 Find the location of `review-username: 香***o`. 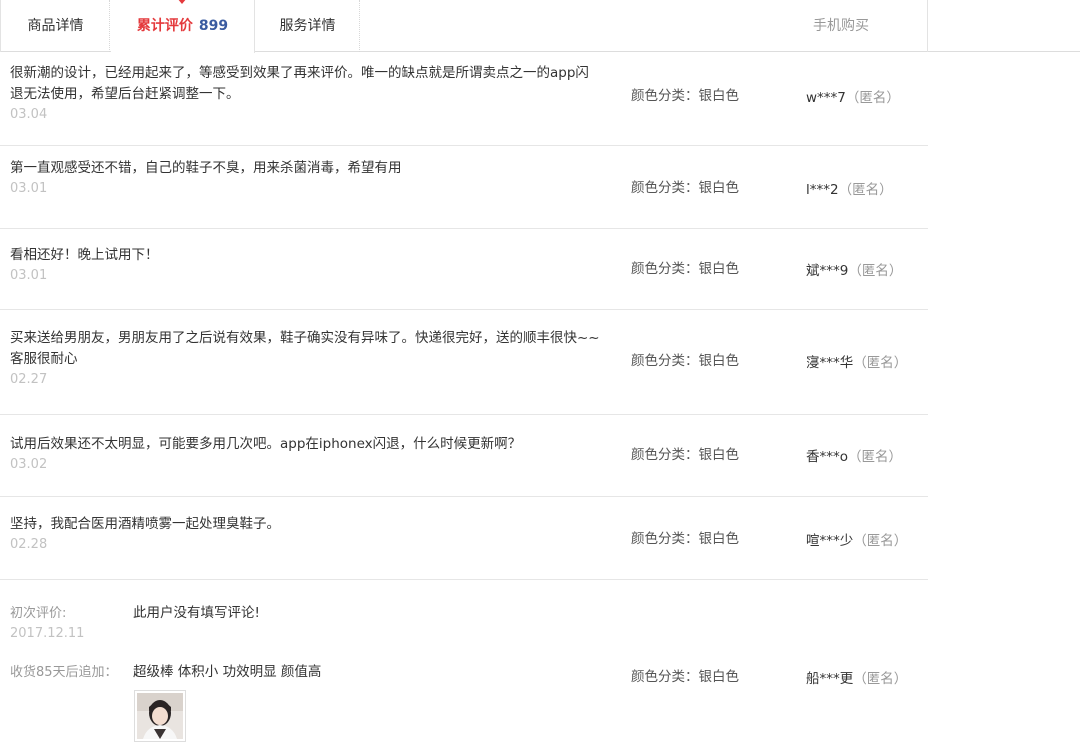

review-username: 香***o is located at coordinates (827, 457).